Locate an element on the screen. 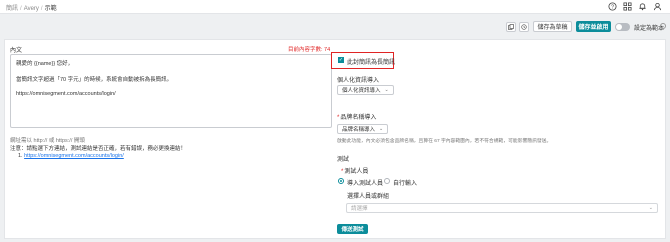 The image size is (670, 242). grid-icon is located at coordinates (627, 6).